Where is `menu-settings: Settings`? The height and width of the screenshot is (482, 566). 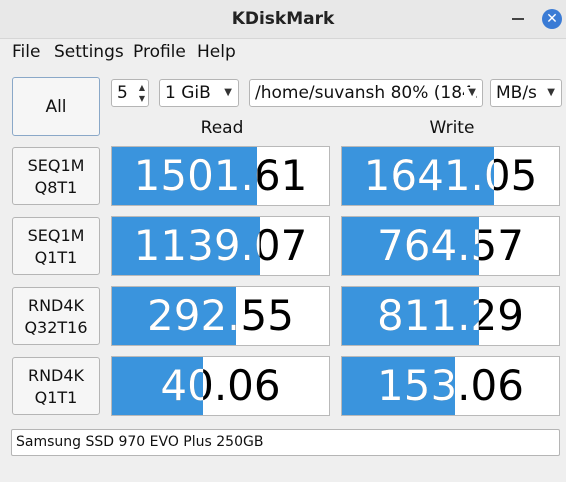
menu-settings: Settings is located at coordinates (89, 52).